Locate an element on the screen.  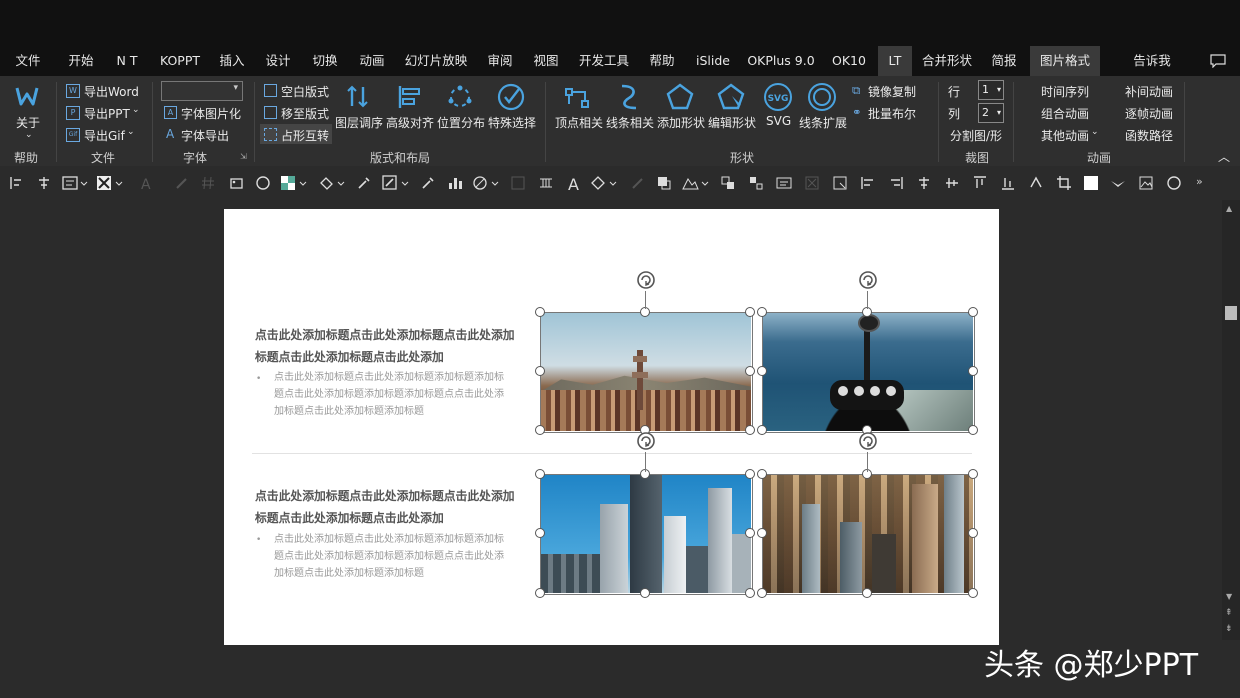
bar-chart-icon is located at coordinates (455, 183).